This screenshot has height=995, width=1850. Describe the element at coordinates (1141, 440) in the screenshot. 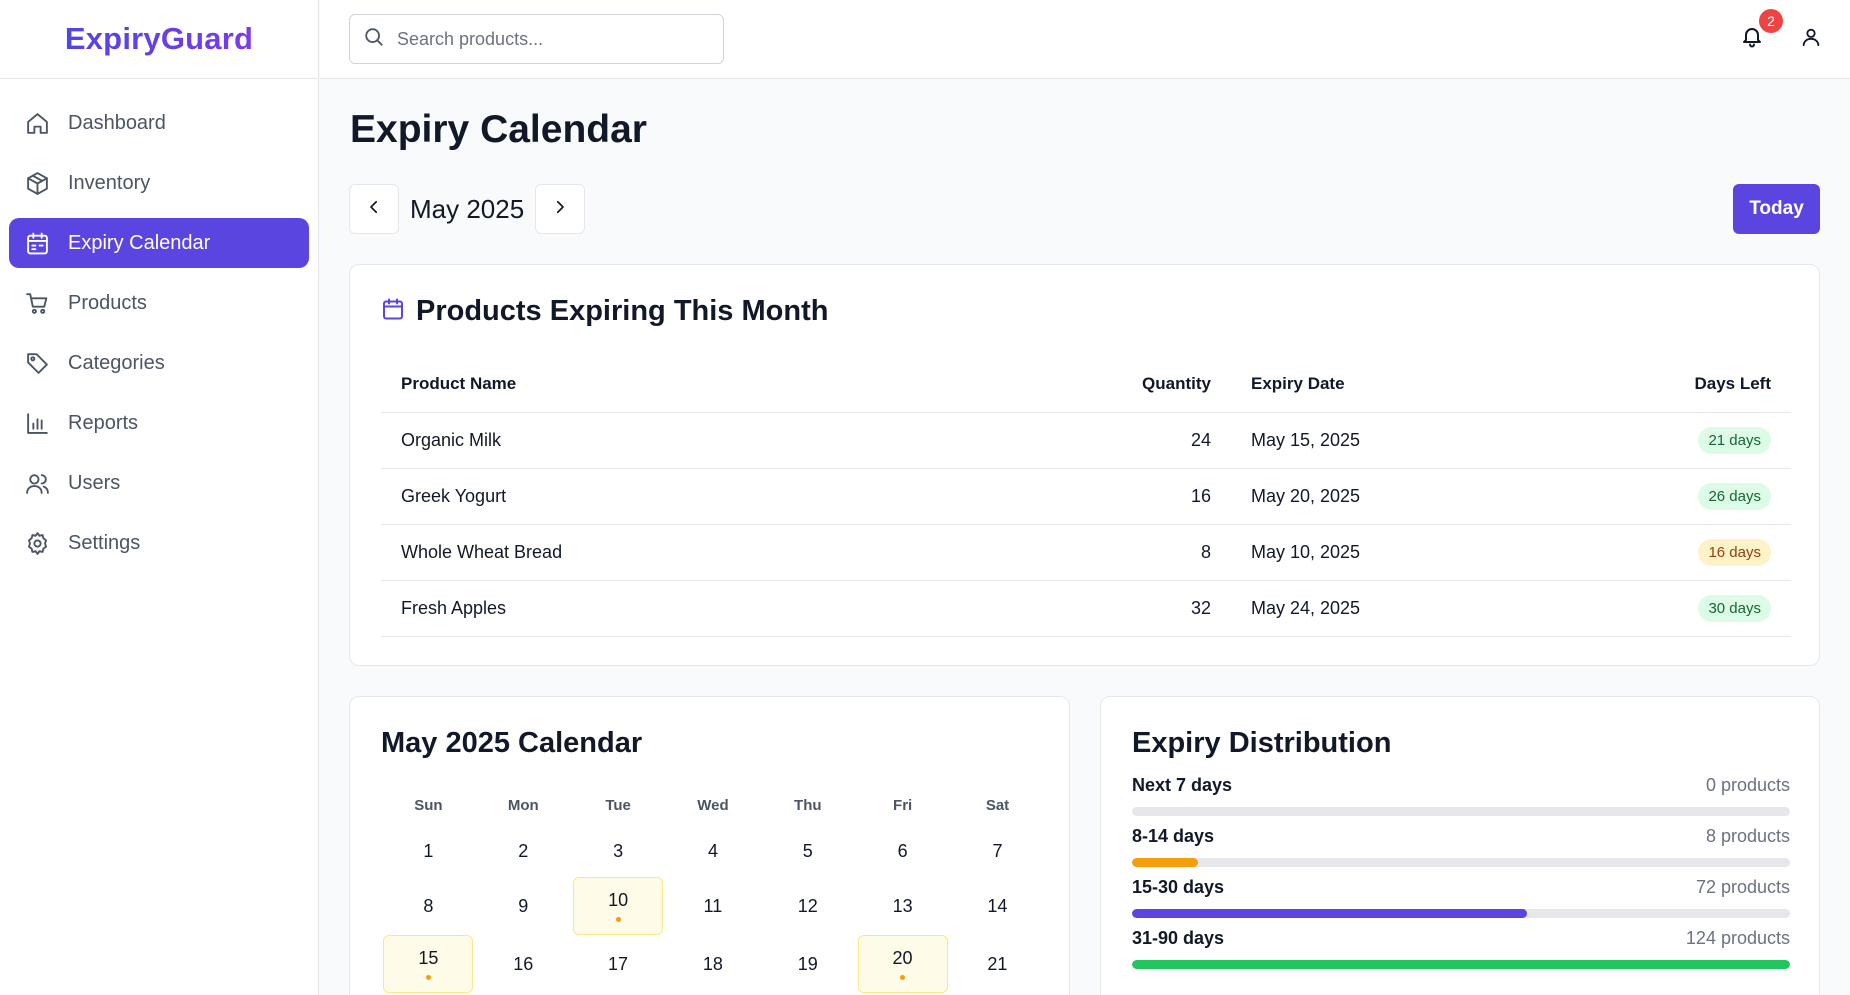

I see `product-quantity: 24` at that location.